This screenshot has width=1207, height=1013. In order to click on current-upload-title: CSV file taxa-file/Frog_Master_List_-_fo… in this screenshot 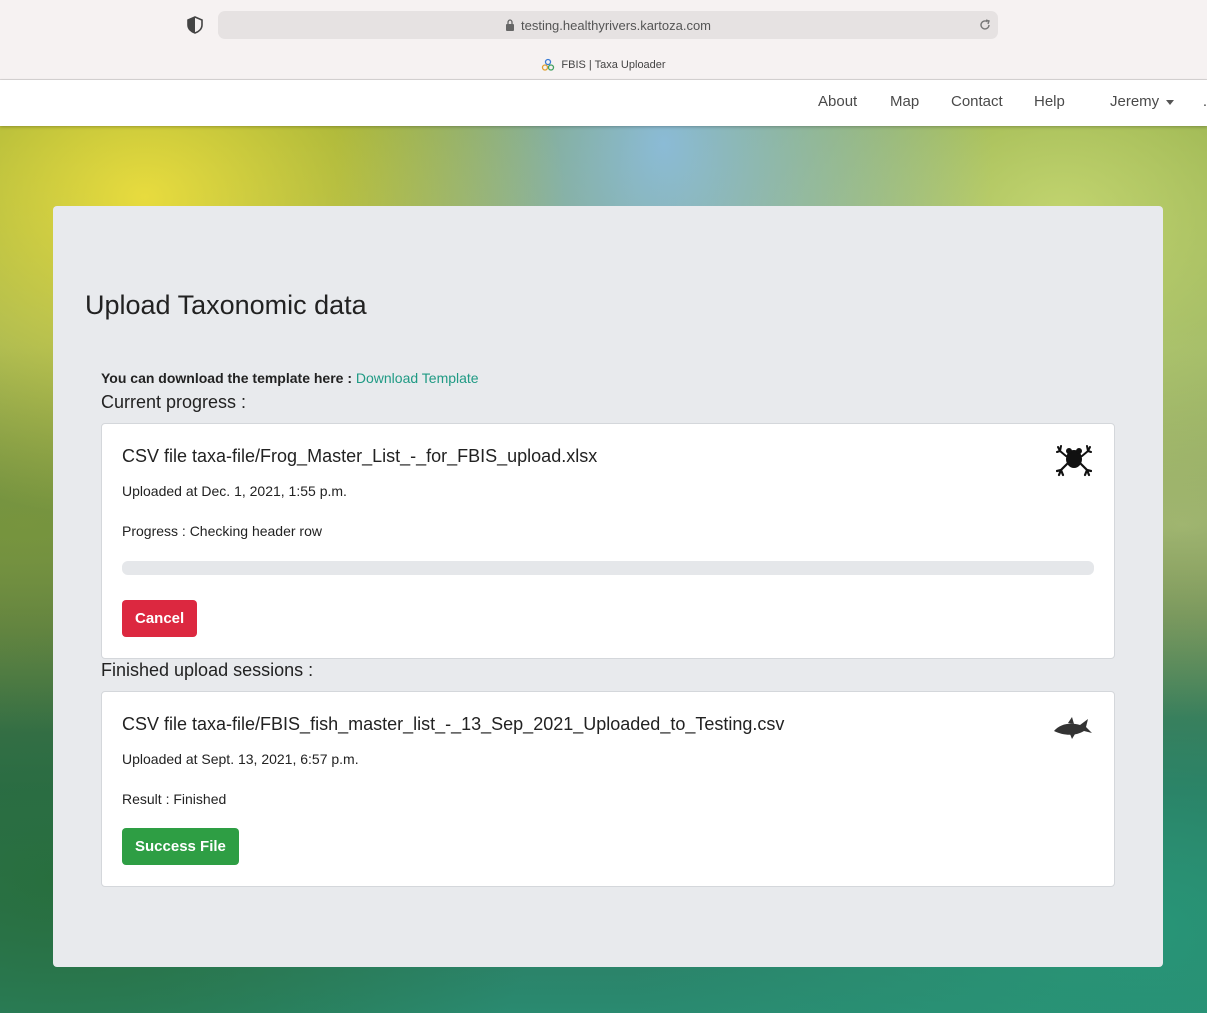, I will do `click(360, 456)`.